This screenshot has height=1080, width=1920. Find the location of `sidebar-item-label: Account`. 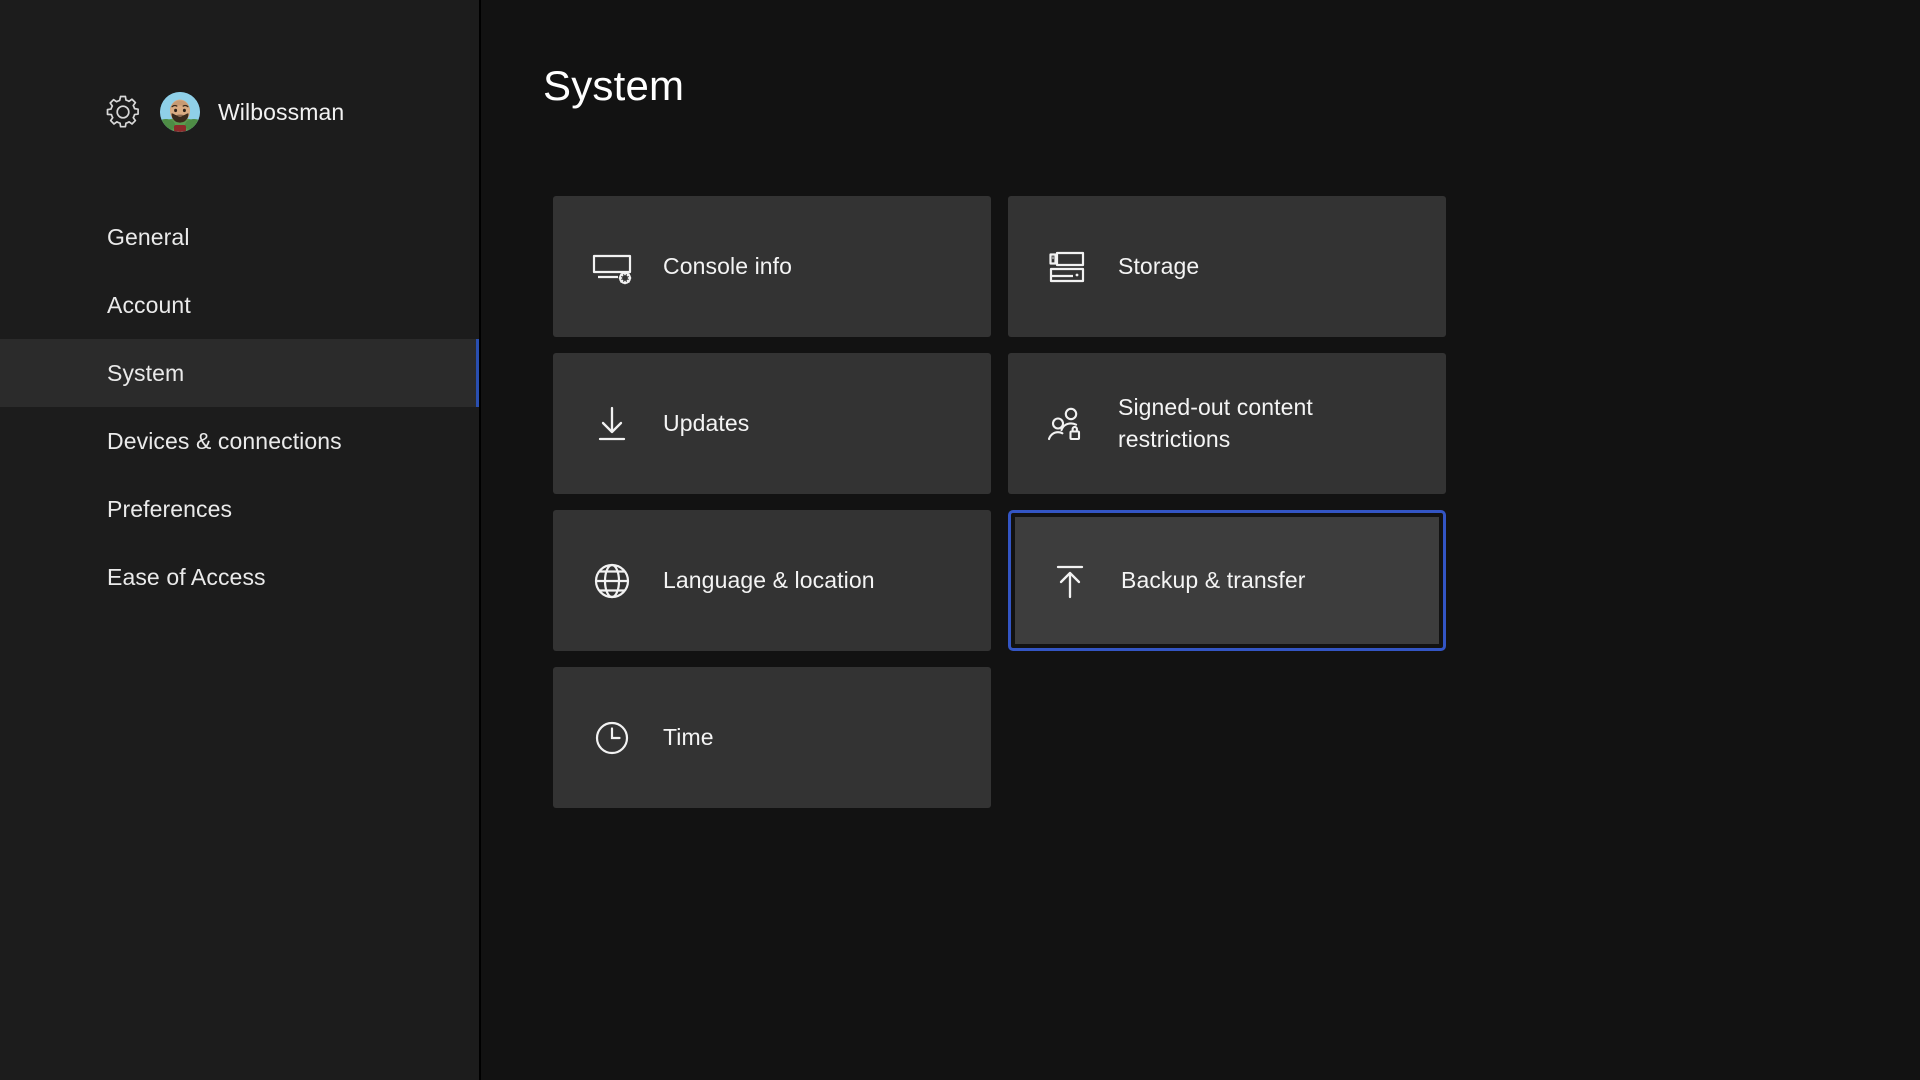

sidebar-item-label: Account is located at coordinates (149, 304).